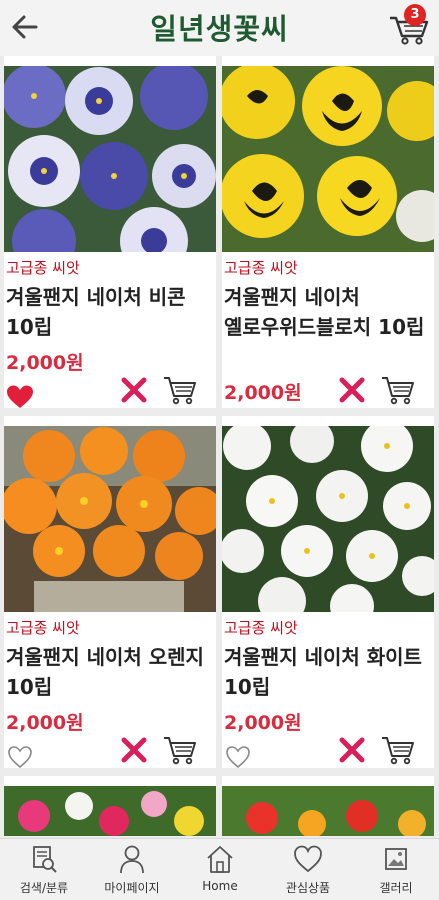  What do you see at coordinates (415, 15) in the screenshot?
I see `cart-count-badge: 3` at bounding box center [415, 15].